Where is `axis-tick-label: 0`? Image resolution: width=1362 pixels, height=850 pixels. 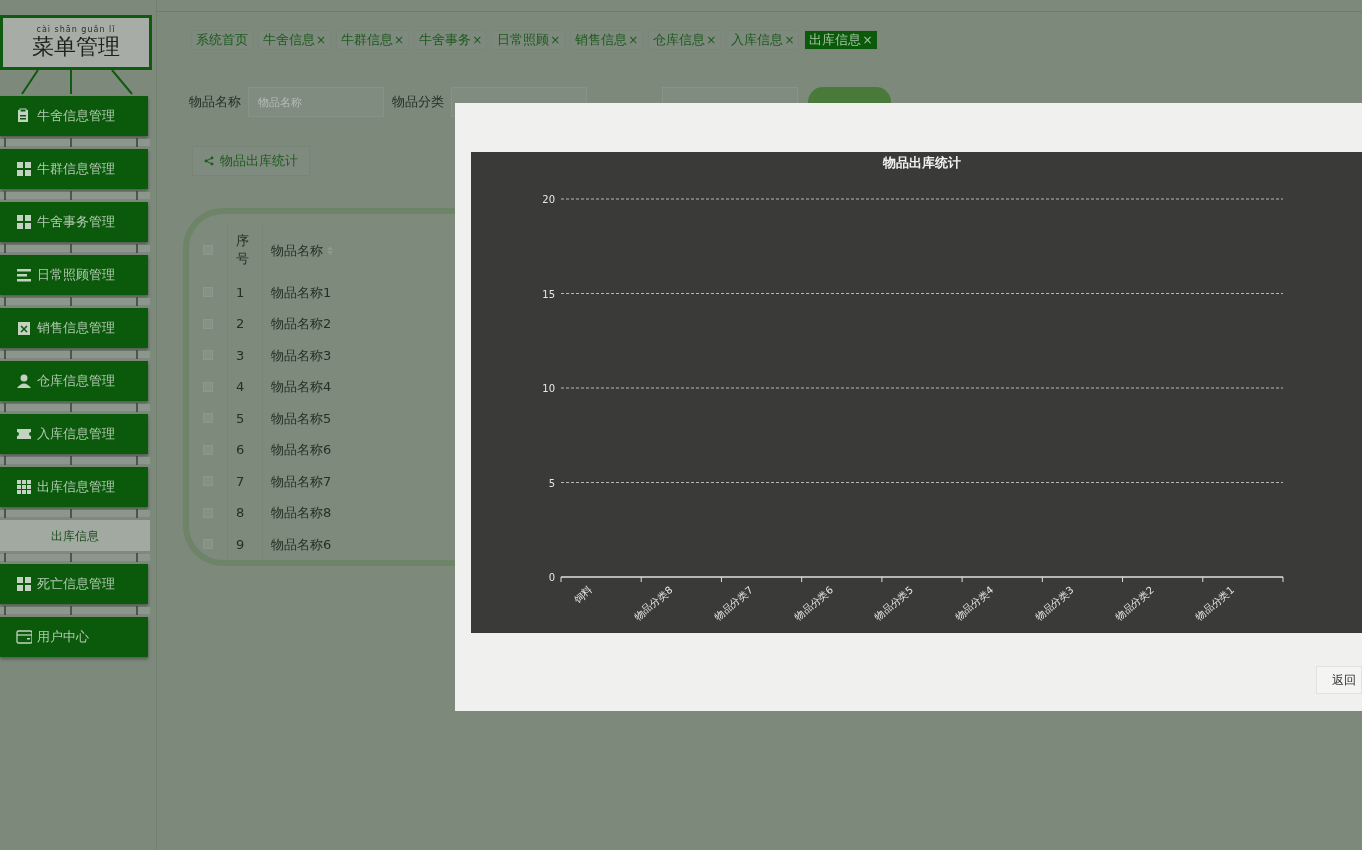
axis-tick-label: 0 is located at coordinates (551, 577).